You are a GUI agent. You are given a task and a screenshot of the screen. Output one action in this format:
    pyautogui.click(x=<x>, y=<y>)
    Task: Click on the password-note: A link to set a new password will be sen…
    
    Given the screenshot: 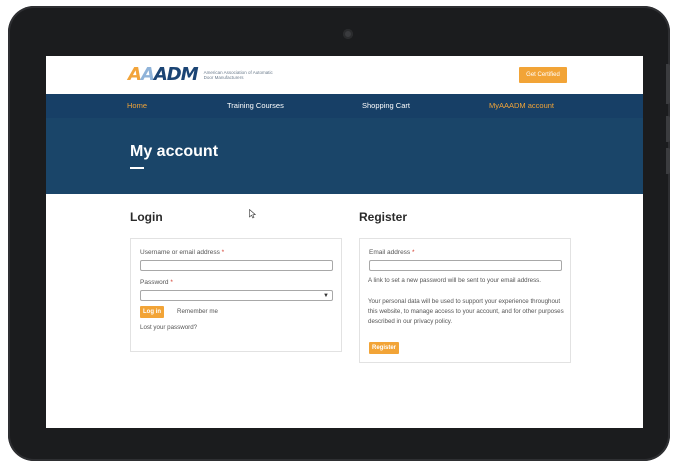 What is the action you would take?
    pyautogui.click(x=454, y=280)
    